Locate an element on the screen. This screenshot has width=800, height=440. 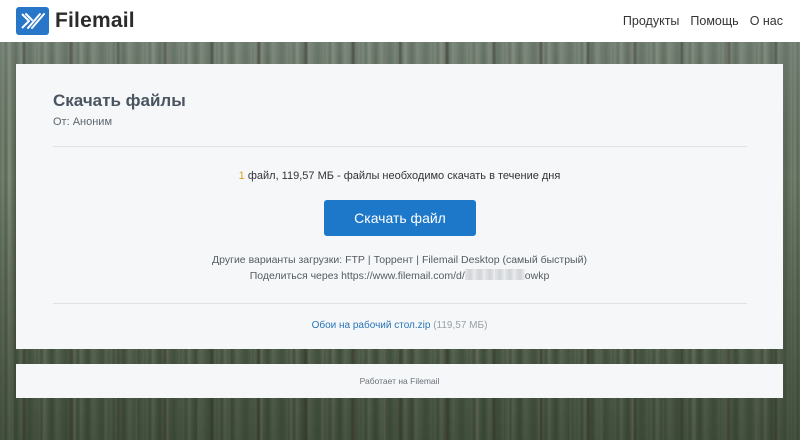
ftp-link: FTP is located at coordinates (355, 260).